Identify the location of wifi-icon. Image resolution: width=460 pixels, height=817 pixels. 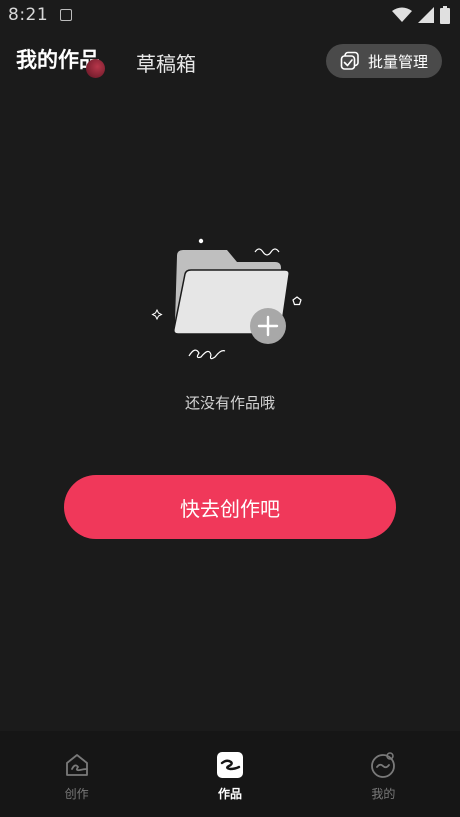
(402, 14).